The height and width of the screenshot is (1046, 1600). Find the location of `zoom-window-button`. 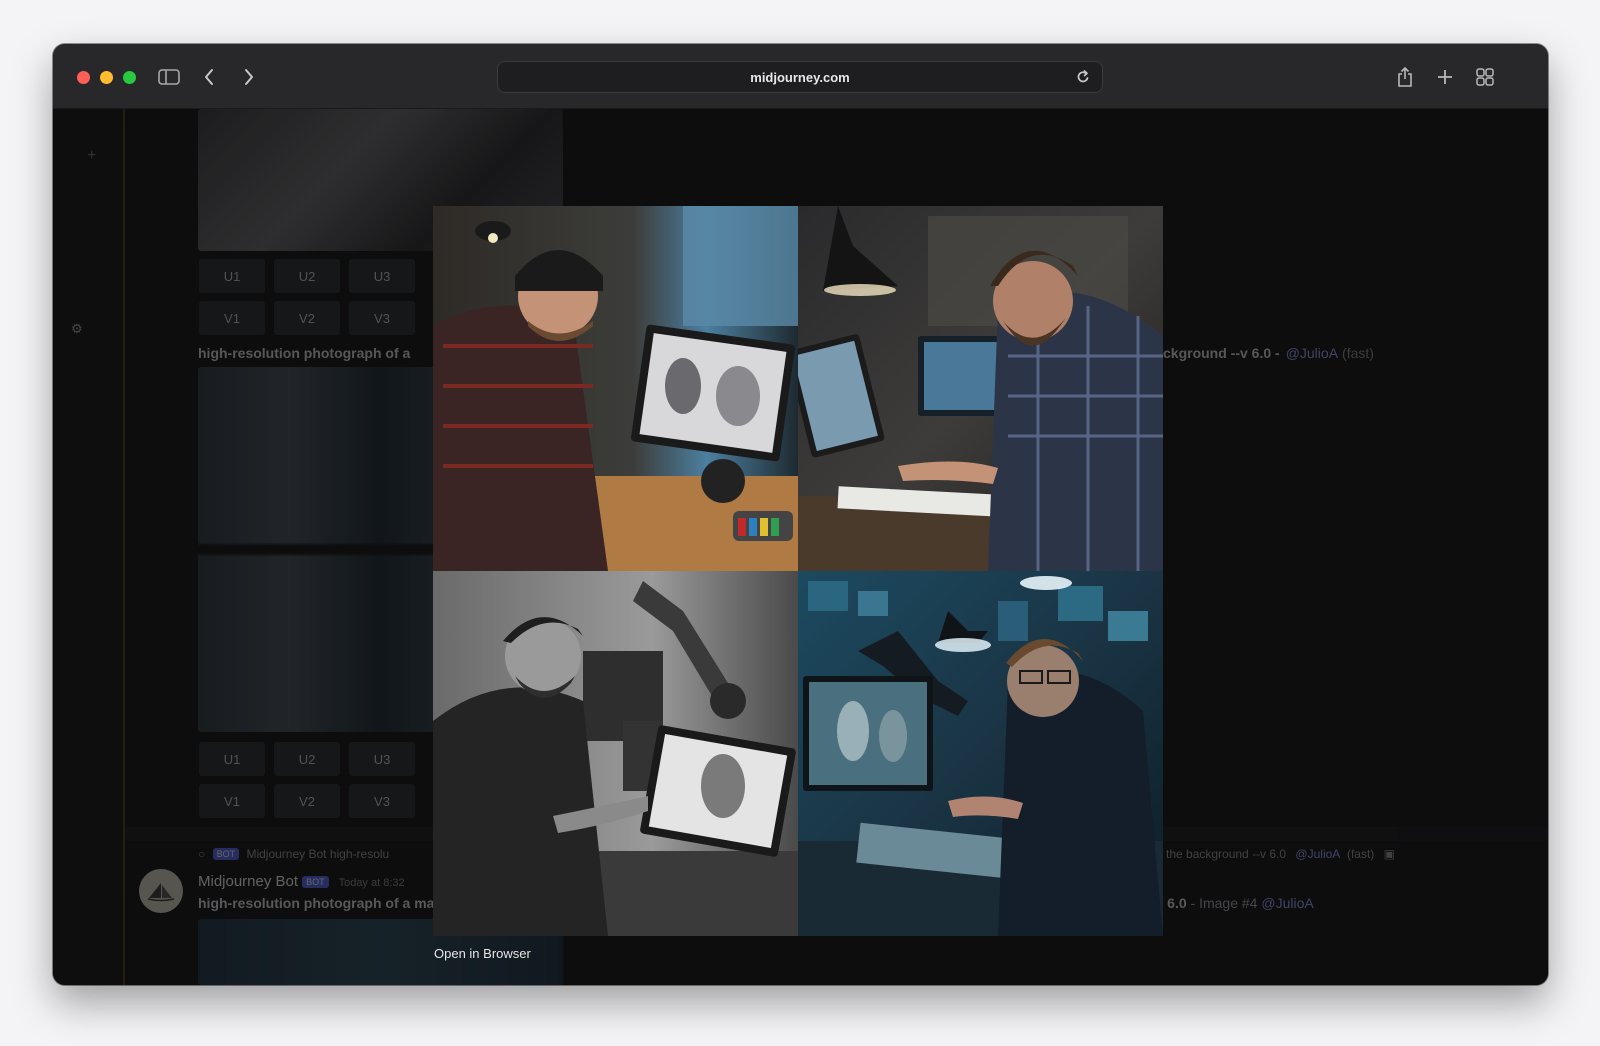

zoom-window-button is located at coordinates (129, 77).